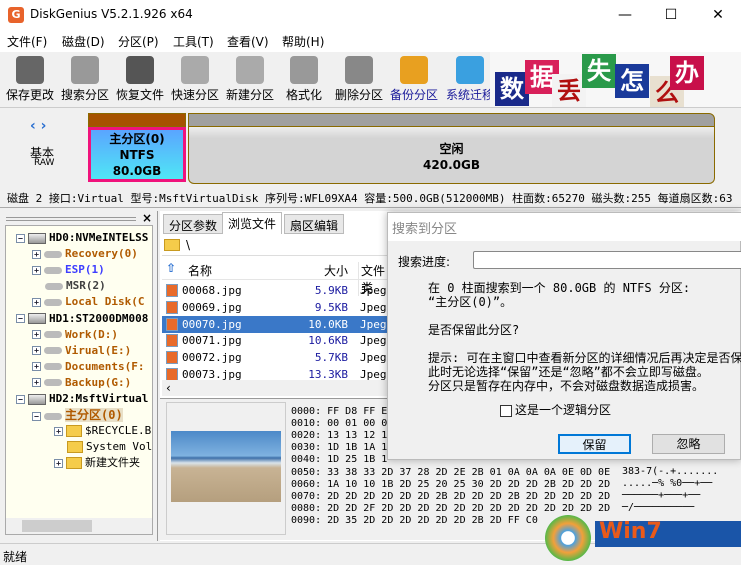 This screenshot has height=565, width=741. Describe the element at coordinates (193, 224) in the screenshot. I see `tab-partition-params: 分区参数` at that location.